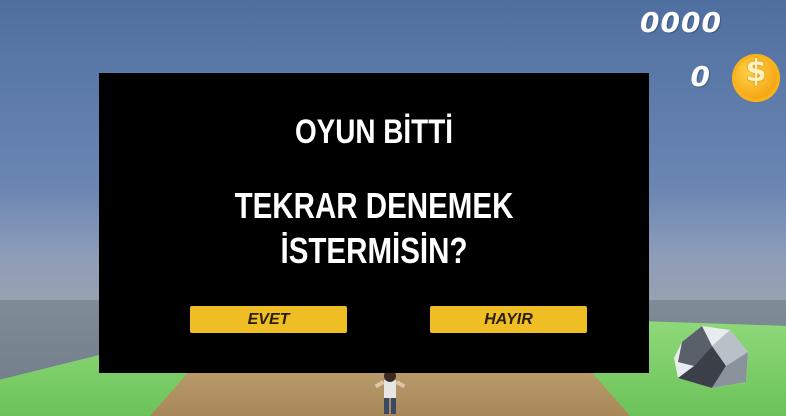  What do you see at coordinates (508, 319) in the screenshot?
I see `no-button: HAYIR` at bounding box center [508, 319].